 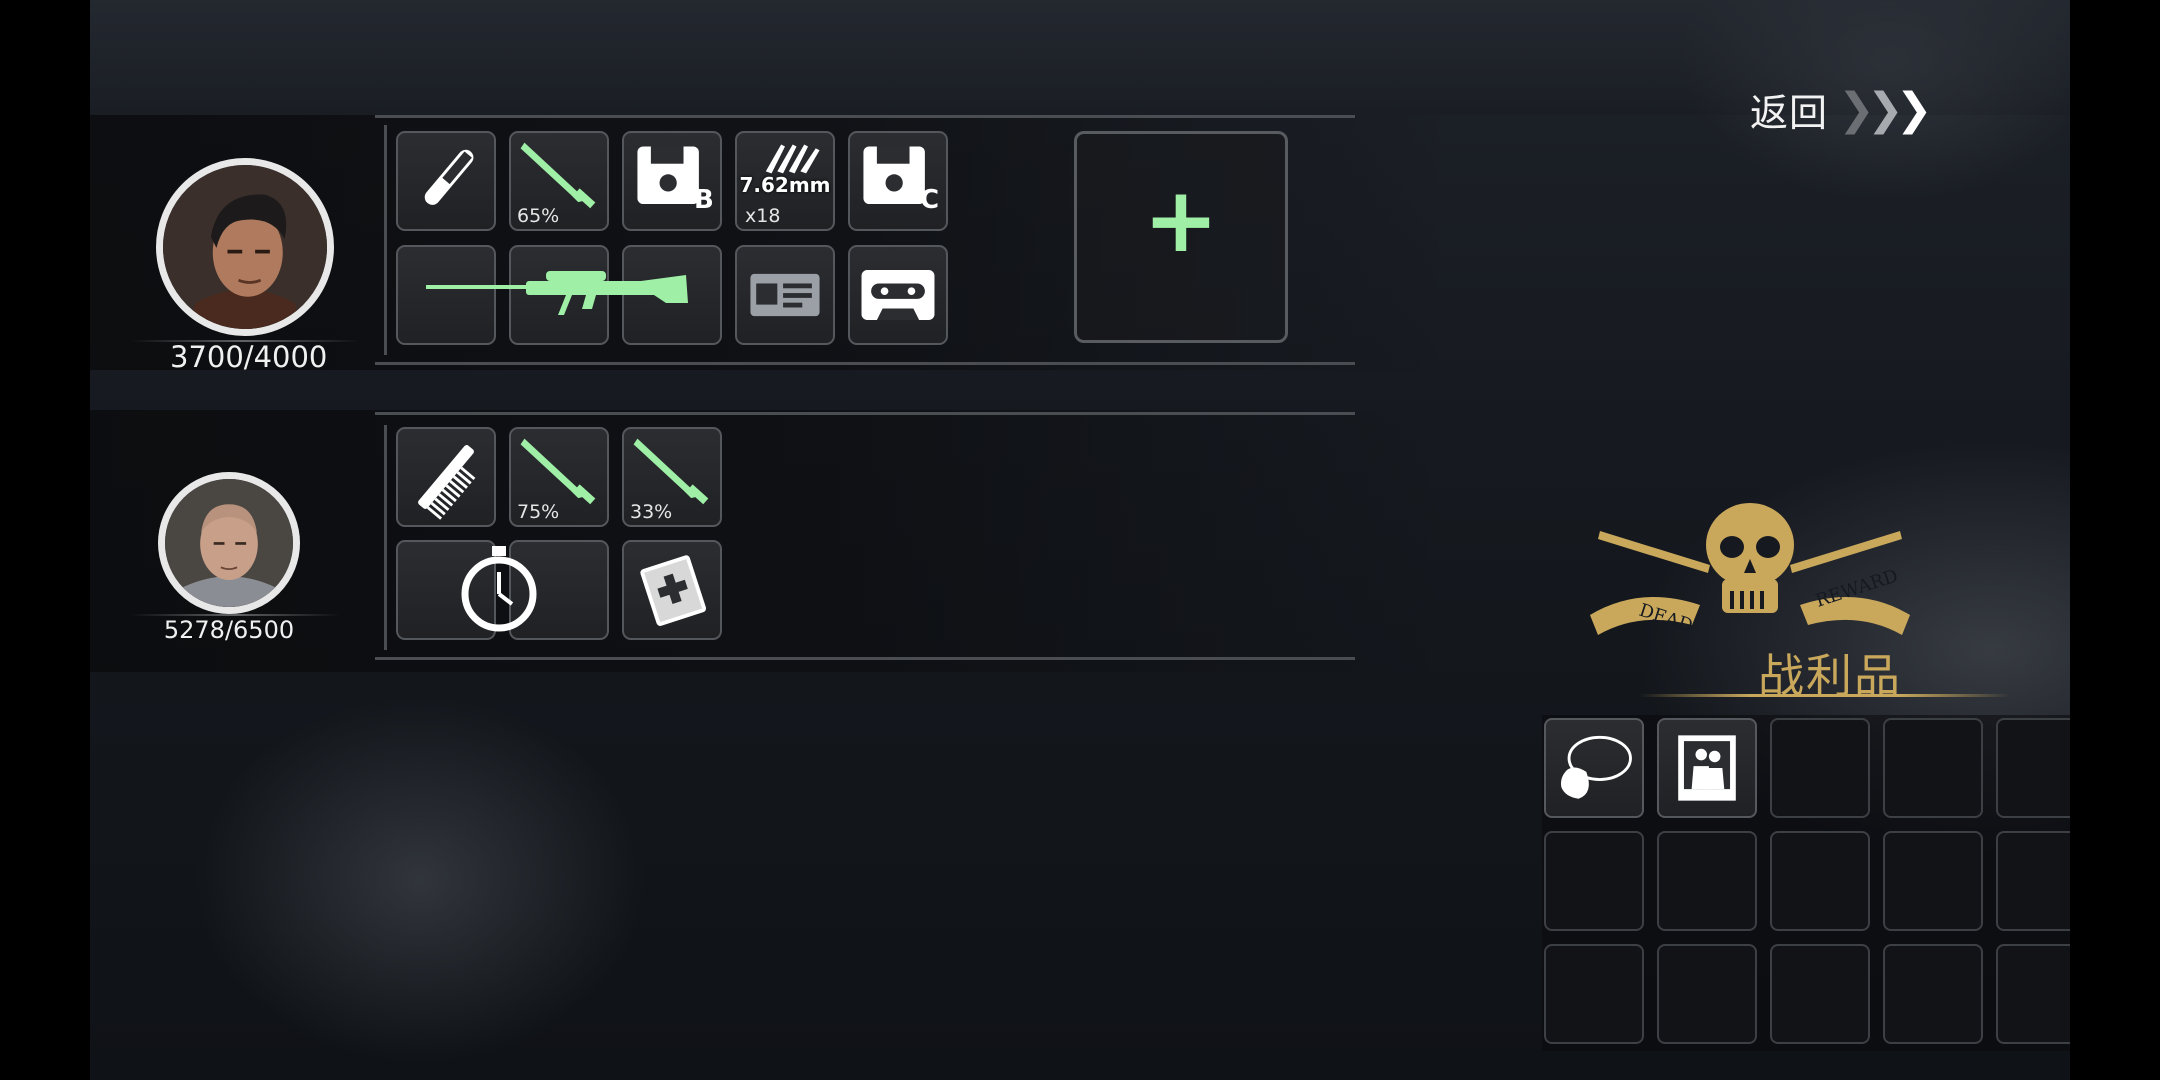 What do you see at coordinates (1825, 695) in the screenshot?
I see `loot-title-underline` at bounding box center [1825, 695].